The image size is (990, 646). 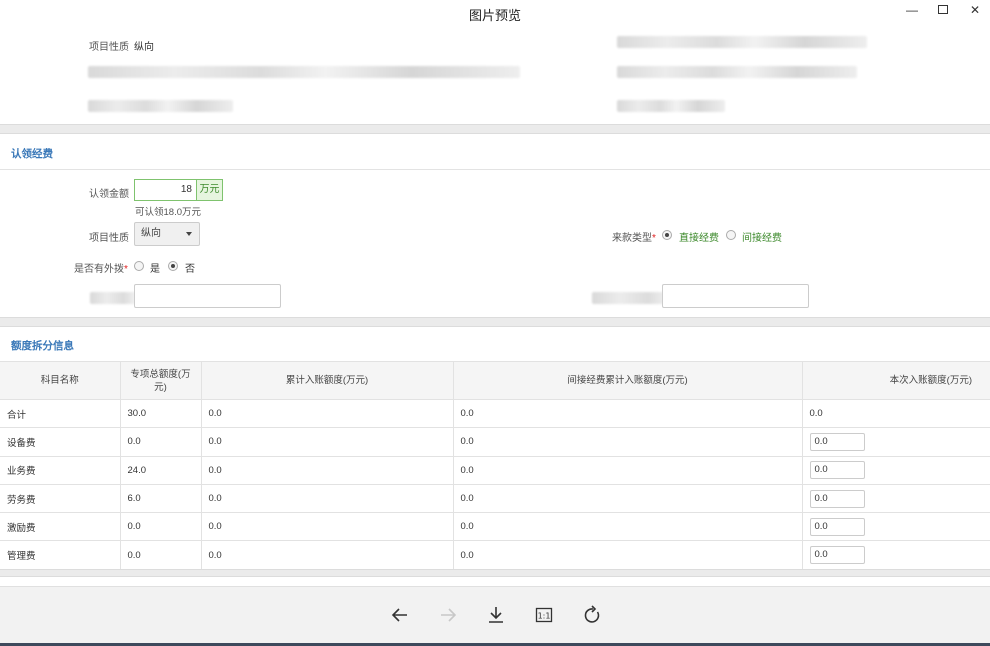 I want to click on external-yes-radio, so click(x=139, y=266).